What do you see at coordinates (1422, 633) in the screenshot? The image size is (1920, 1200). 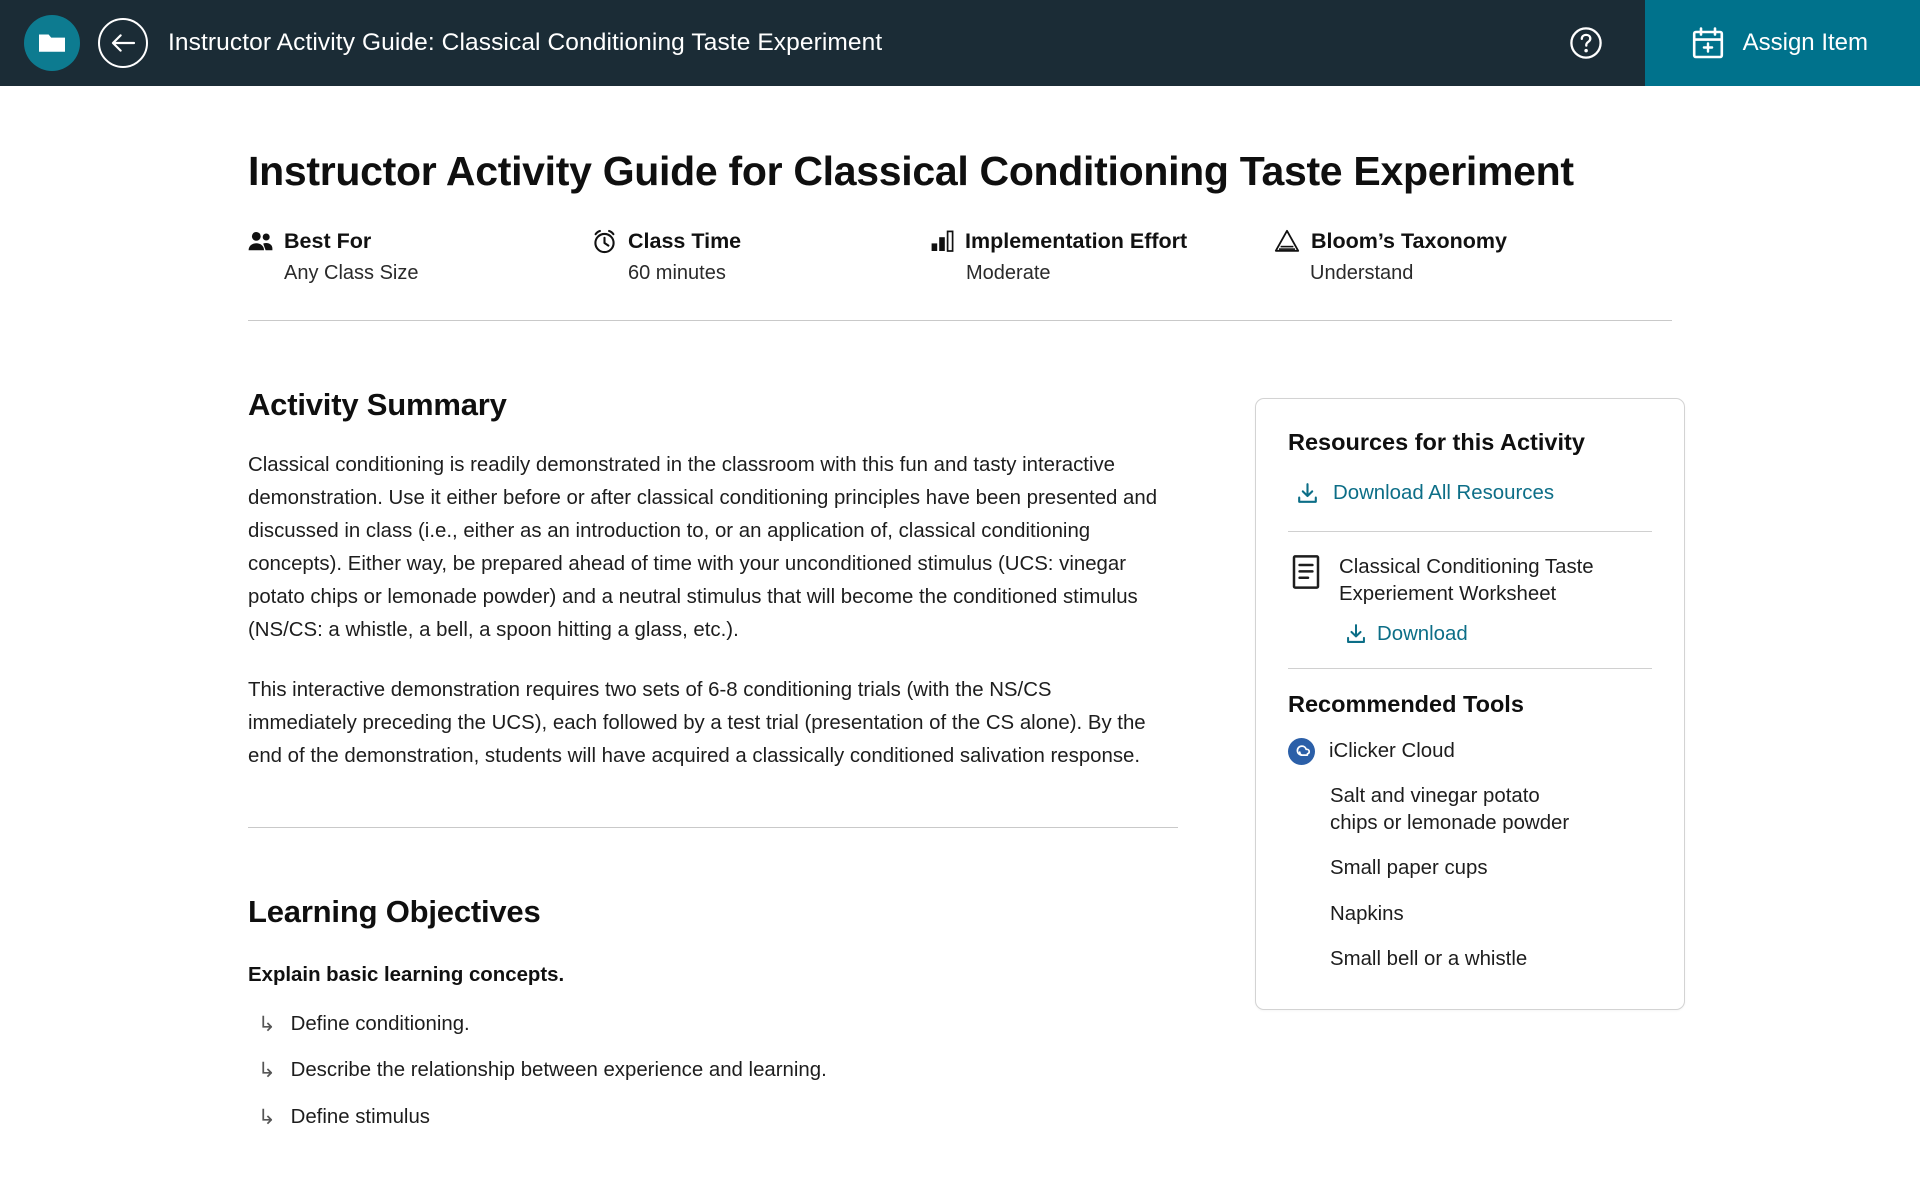 I see `download-resource-label: Download` at bounding box center [1422, 633].